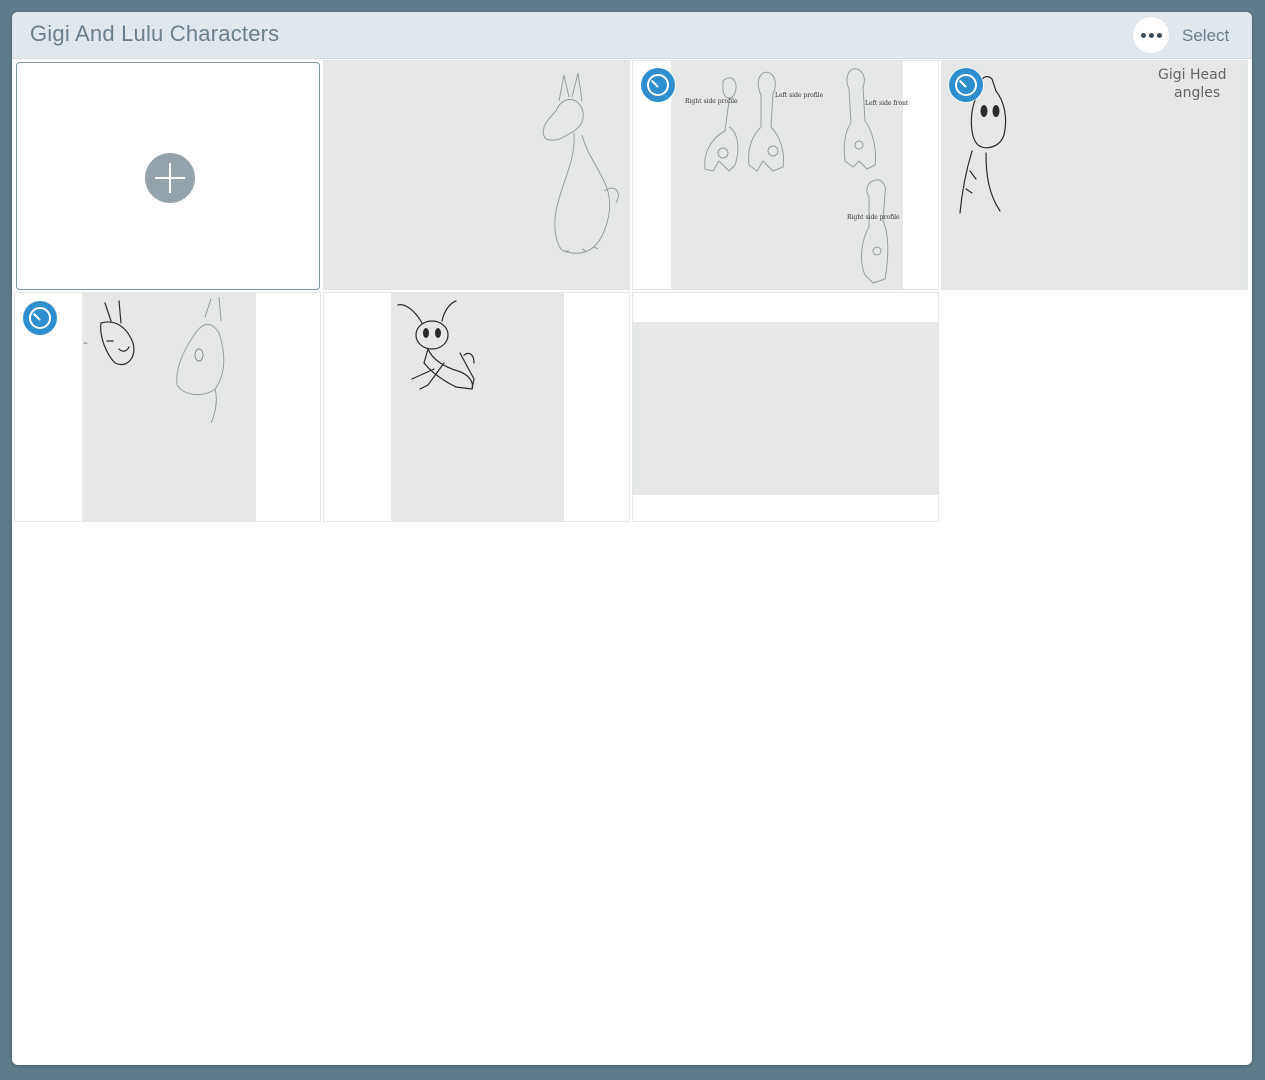 Image resolution: width=1265 pixels, height=1080 pixels. Describe the element at coordinates (1143, 35) in the screenshot. I see `more-horizontal-icon` at that location.